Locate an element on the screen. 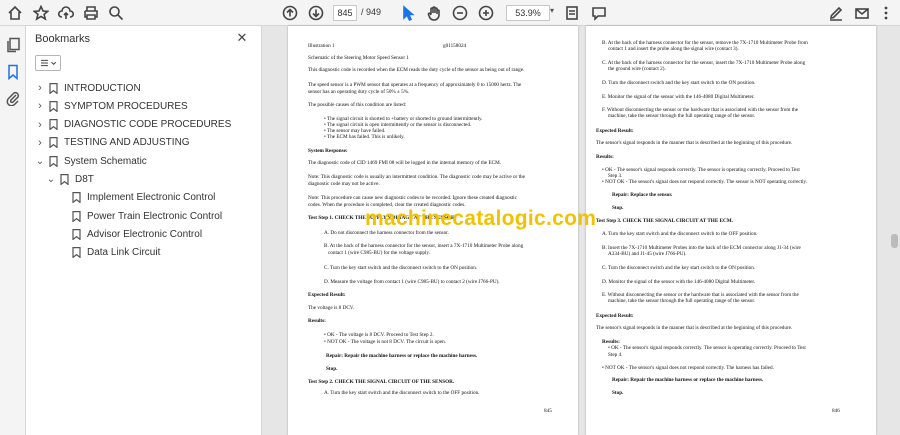 The height and width of the screenshot is (435, 900). bookmark-item: › TESTING AND ADJUSTING is located at coordinates (112, 143).